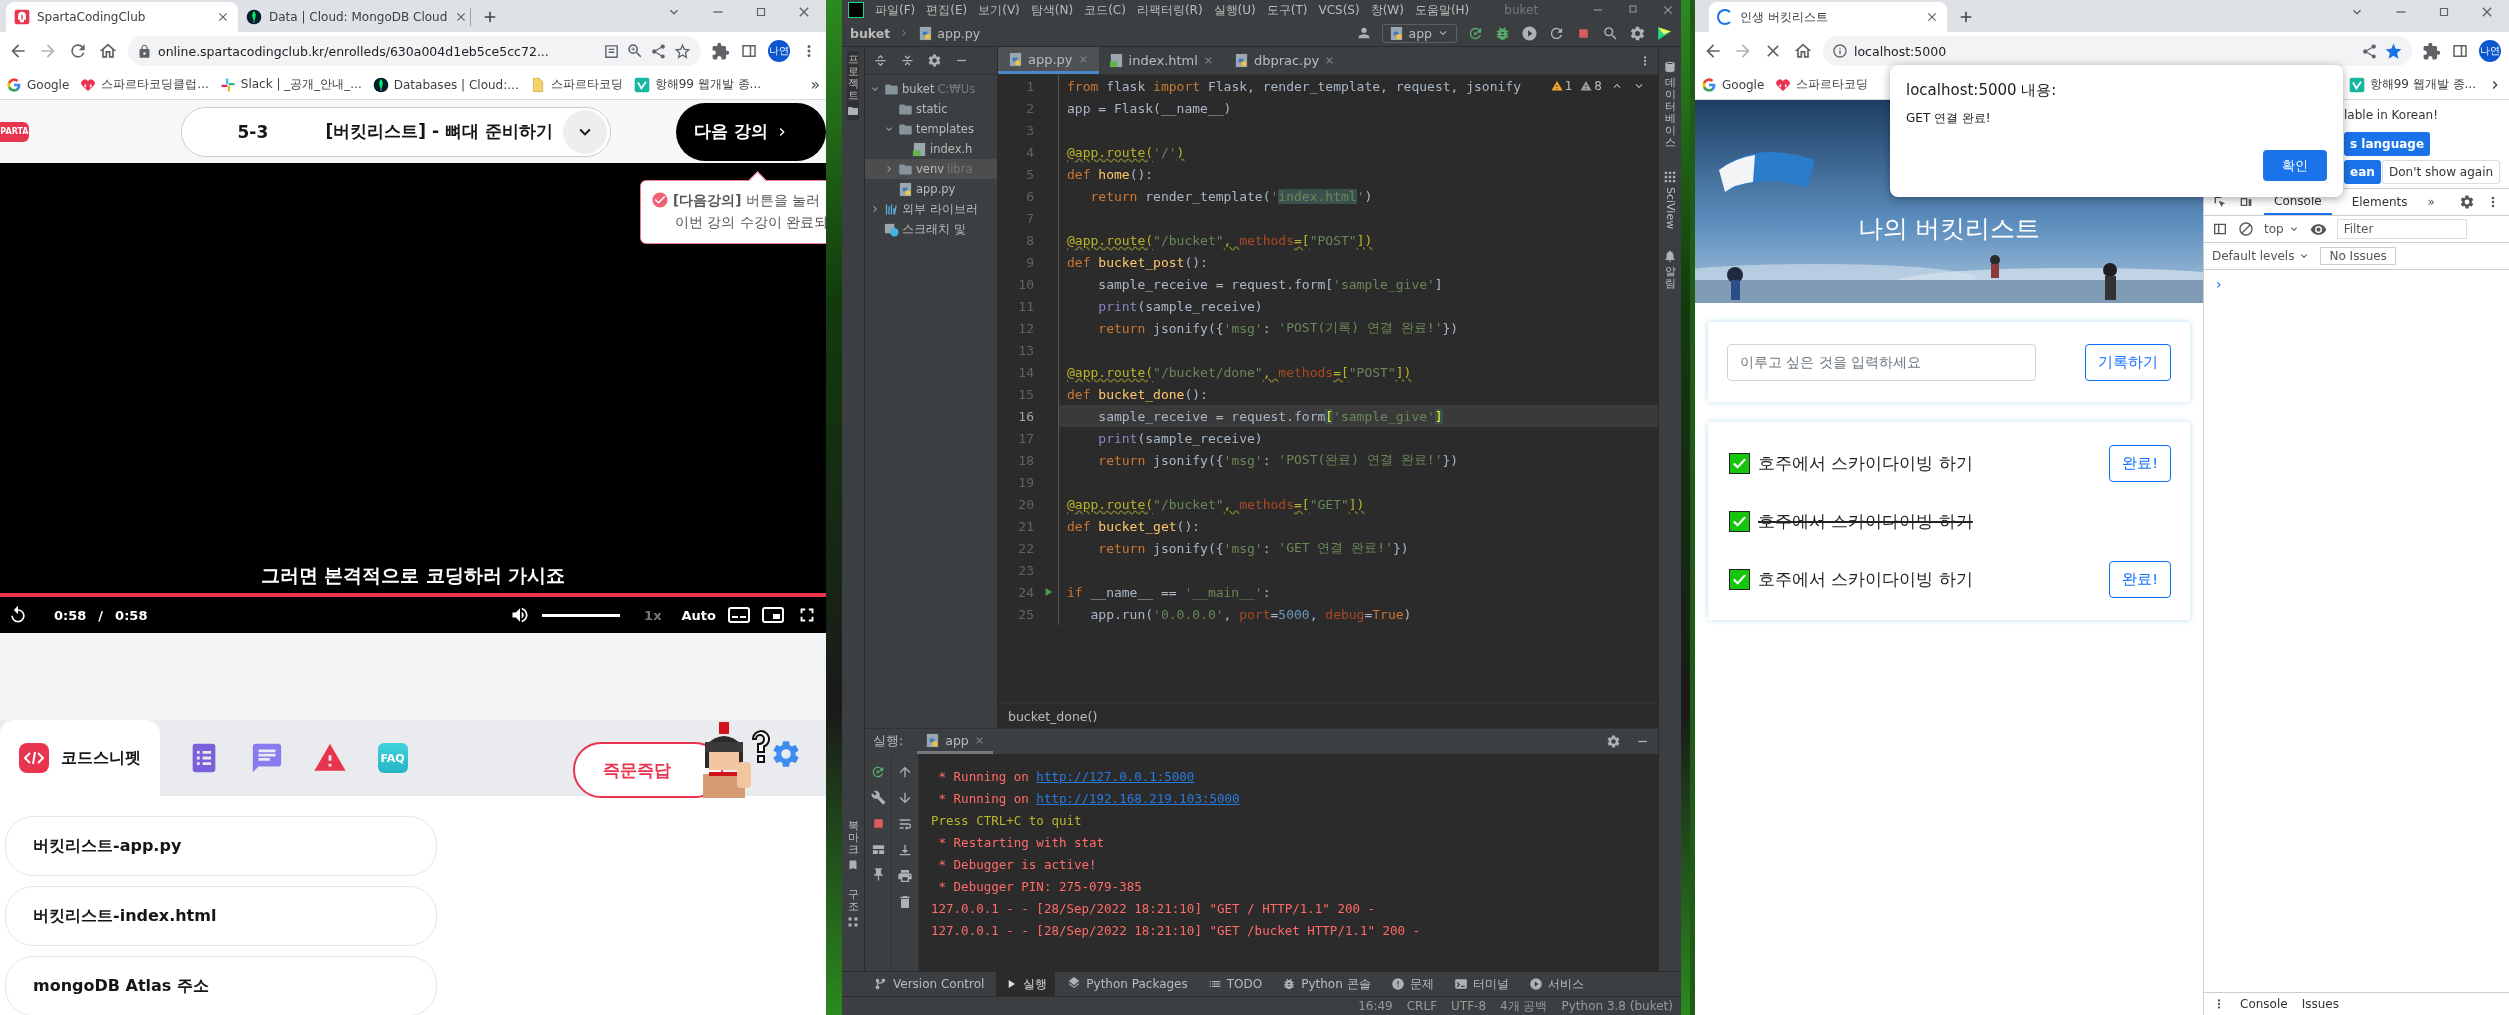 This screenshot has height=1015, width=2509. I want to click on speed-button: 1x, so click(653, 615).